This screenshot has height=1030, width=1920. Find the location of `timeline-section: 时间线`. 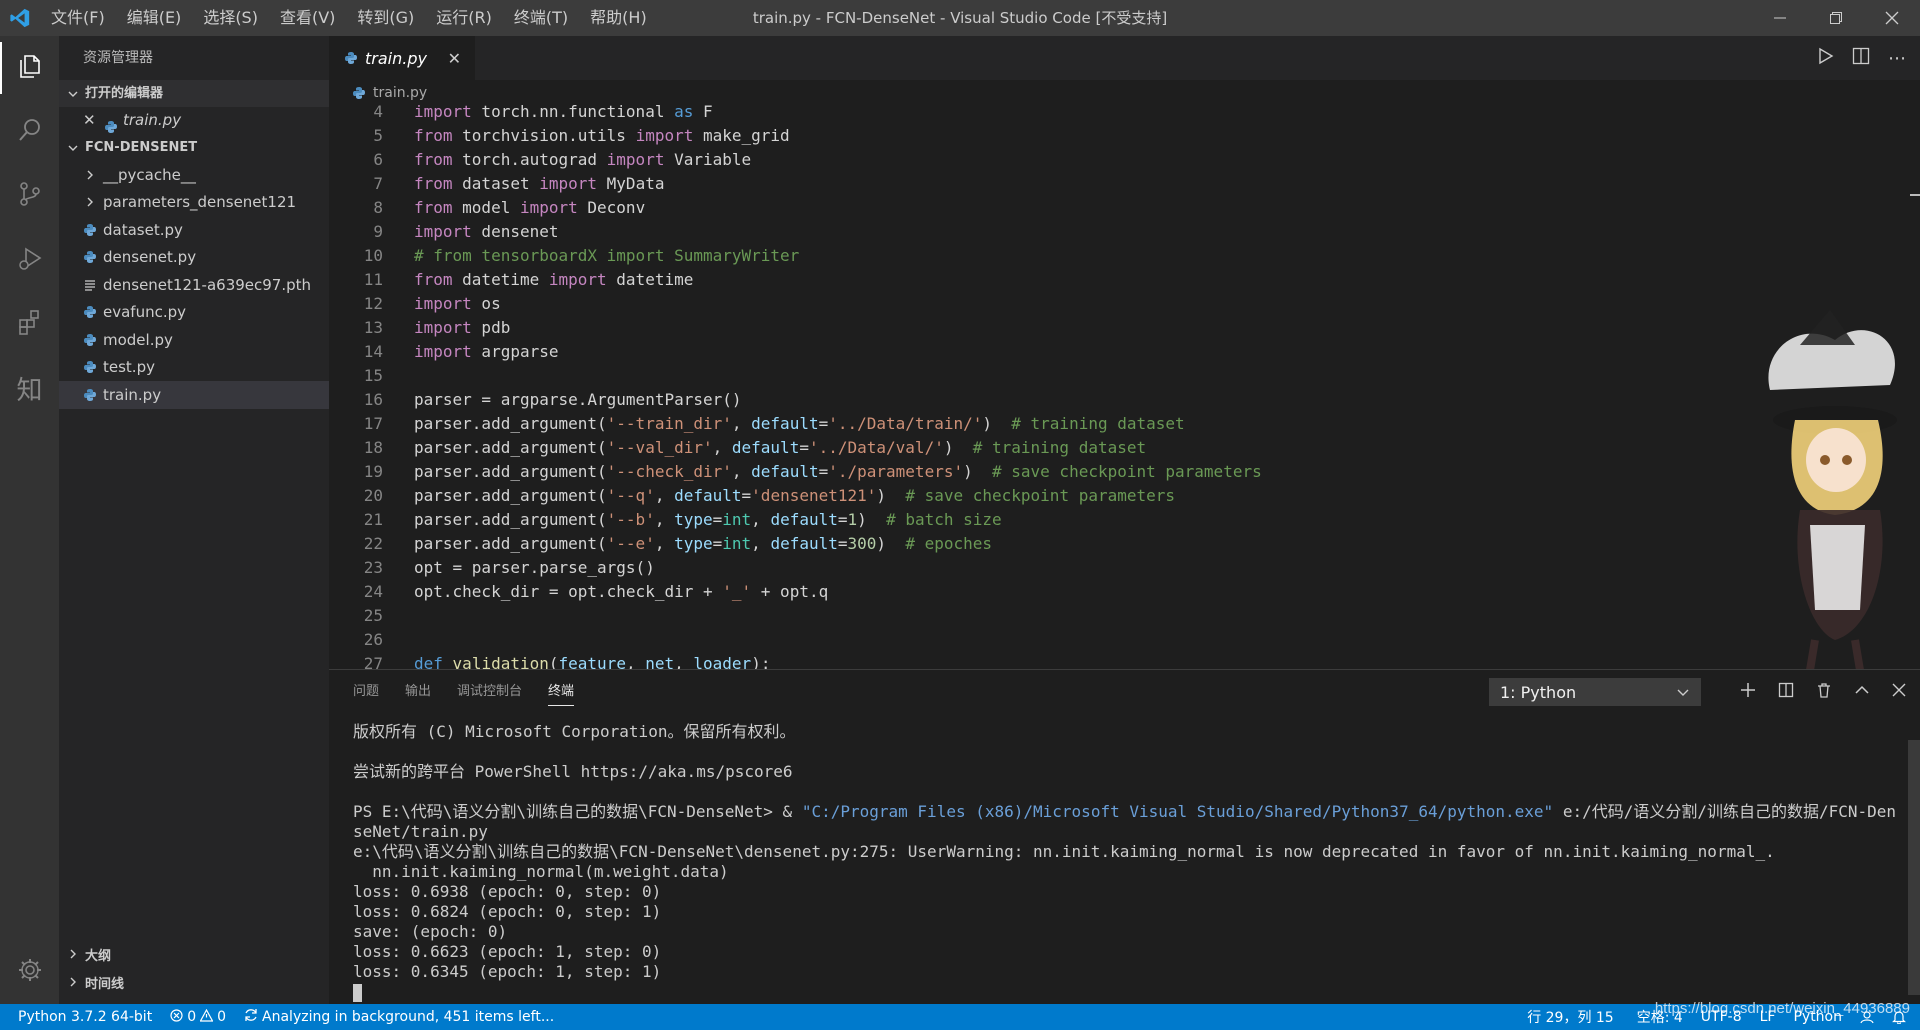

timeline-section: 时间线 is located at coordinates (194, 982).